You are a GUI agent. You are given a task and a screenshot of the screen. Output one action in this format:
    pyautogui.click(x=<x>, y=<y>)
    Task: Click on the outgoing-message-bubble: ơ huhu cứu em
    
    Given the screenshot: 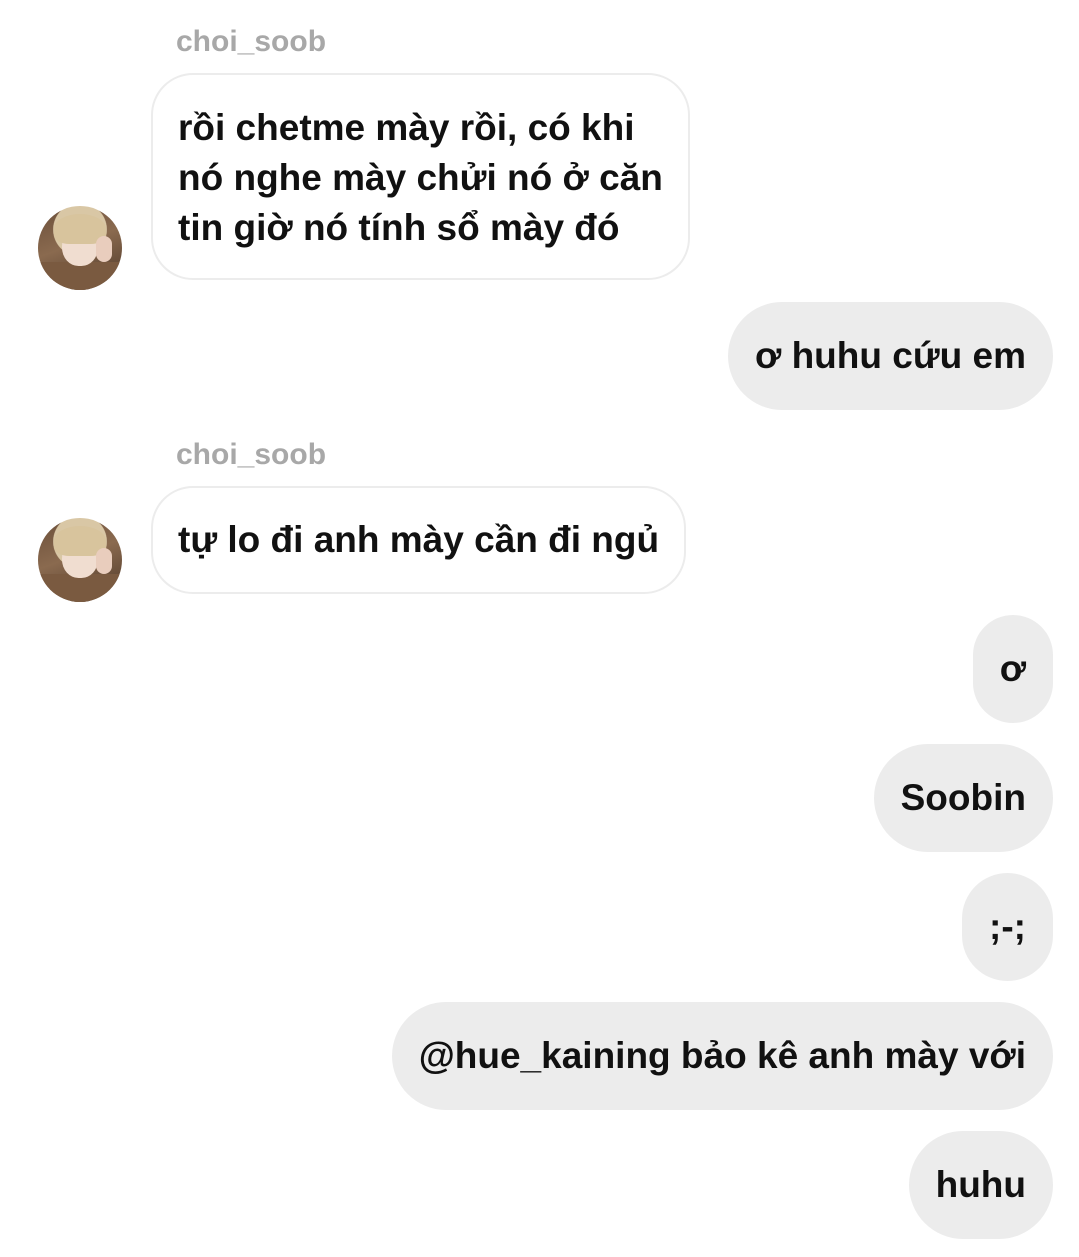 What is the action you would take?
    pyautogui.click(x=890, y=356)
    